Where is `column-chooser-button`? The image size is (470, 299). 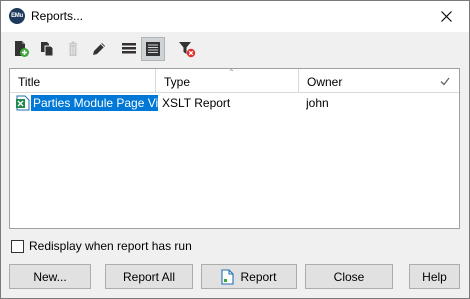 column-chooser-button is located at coordinates (445, 81).